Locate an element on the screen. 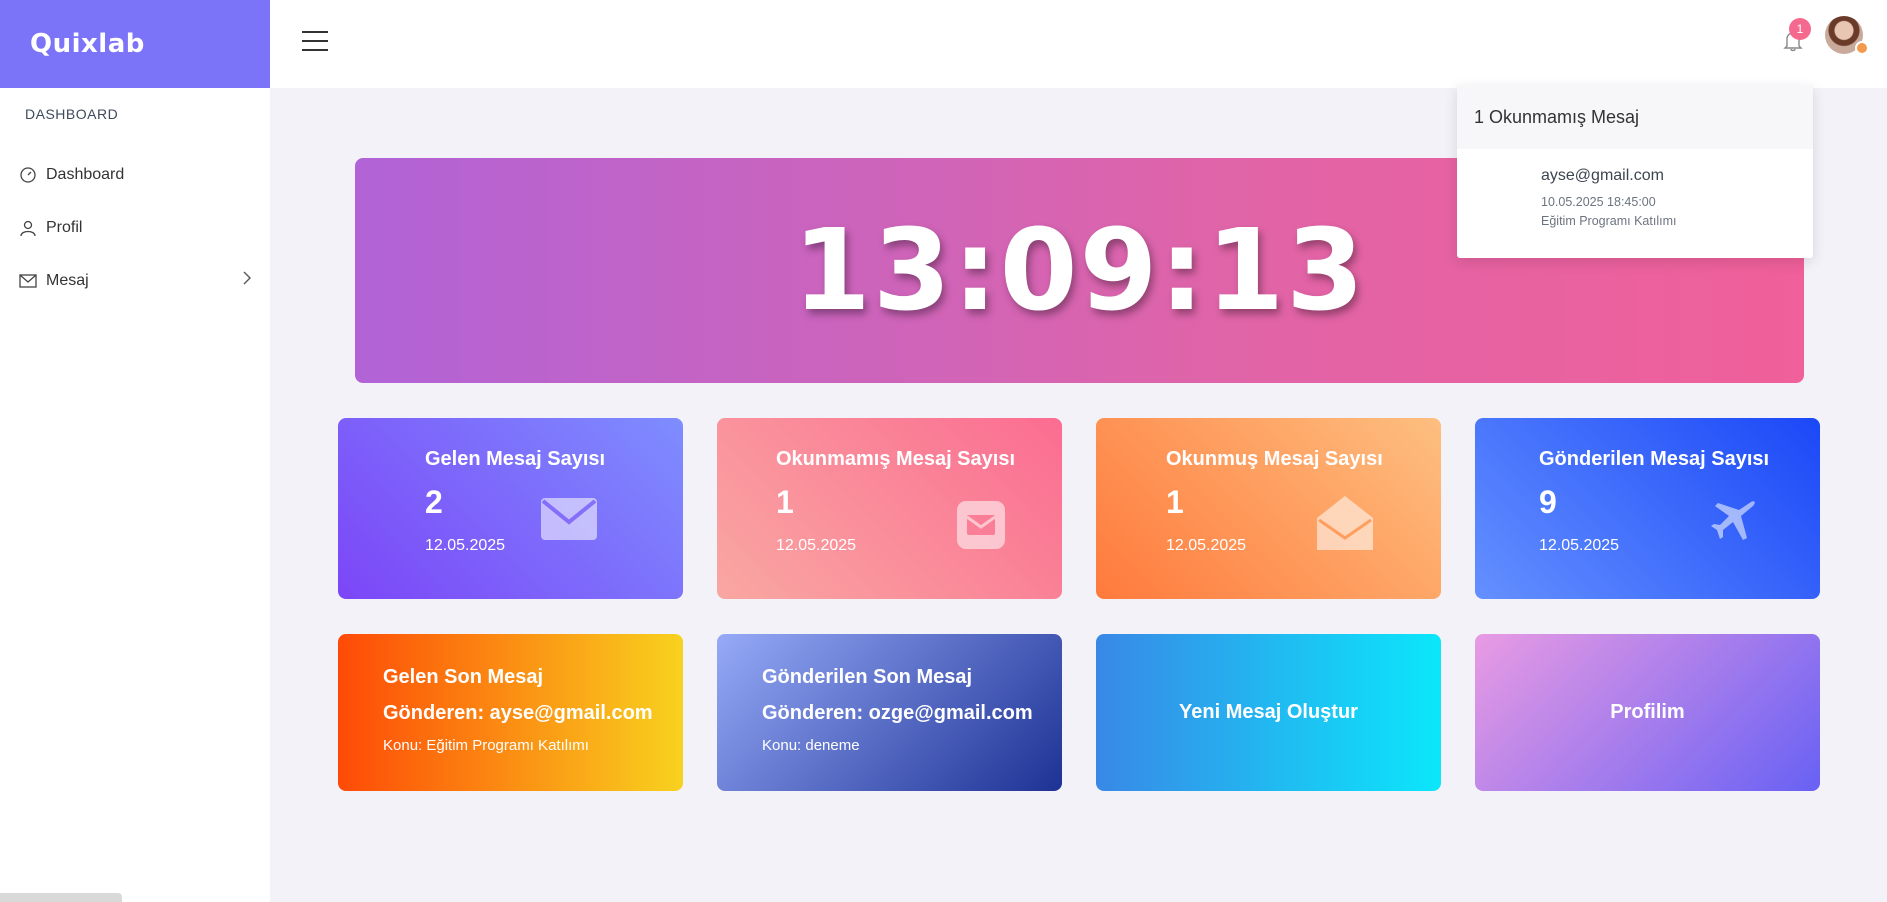 The width and height of the screenshot is (1887, 902). stat-value: 2 is located at coordinates (434, 502).